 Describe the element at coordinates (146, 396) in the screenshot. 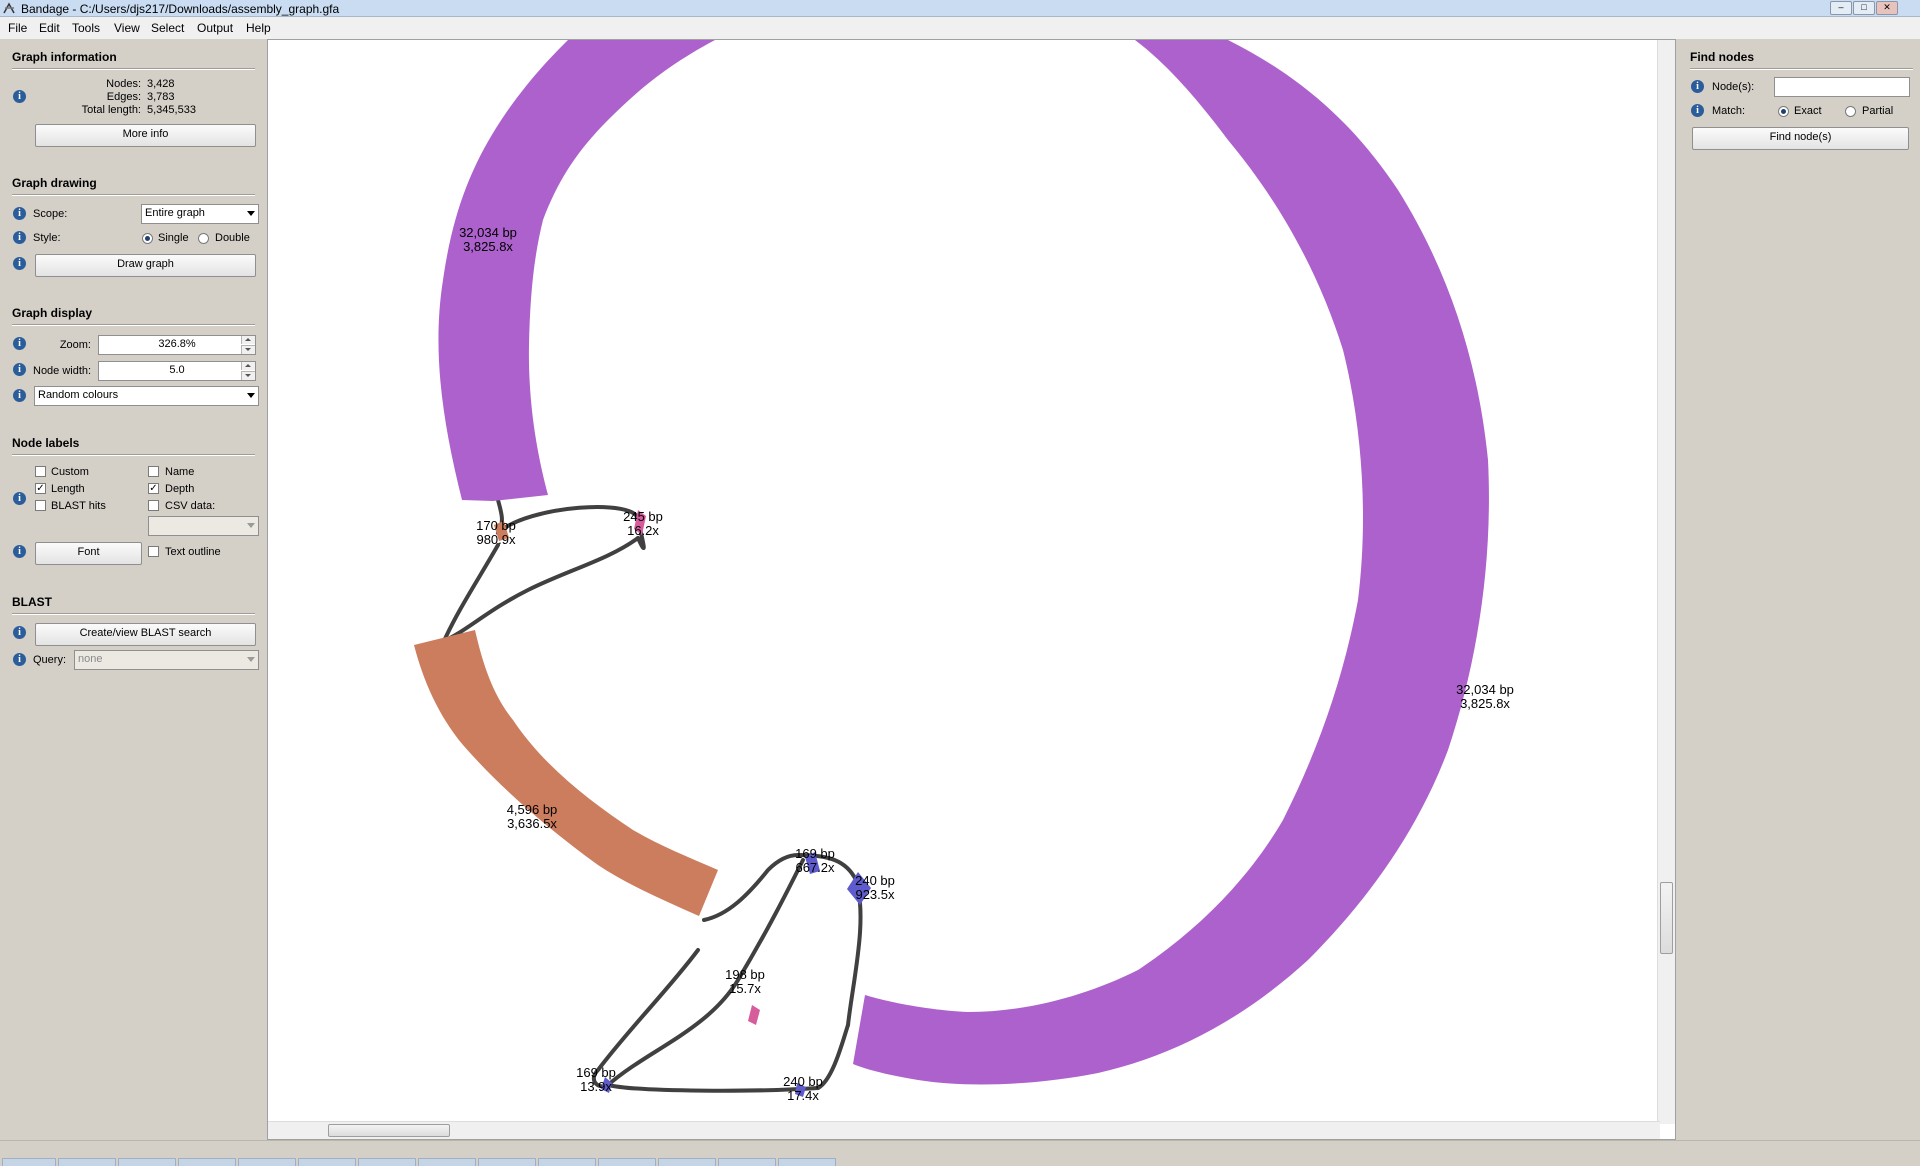

I see `colour-scheme-dropdown: Random colours` at that location.